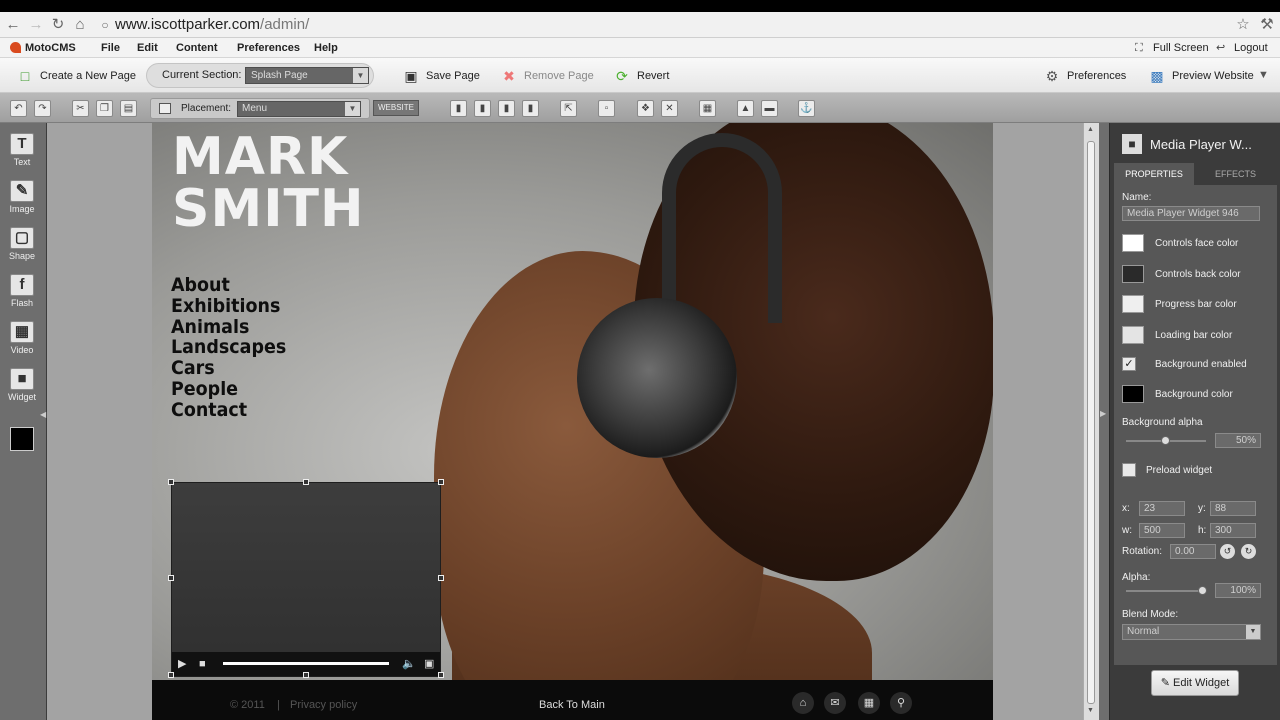  What do you see at coordinates (268, 183) in the screenshot?
I see `site-brand-title: MARK SMITH` at bounding box center [268, 183].